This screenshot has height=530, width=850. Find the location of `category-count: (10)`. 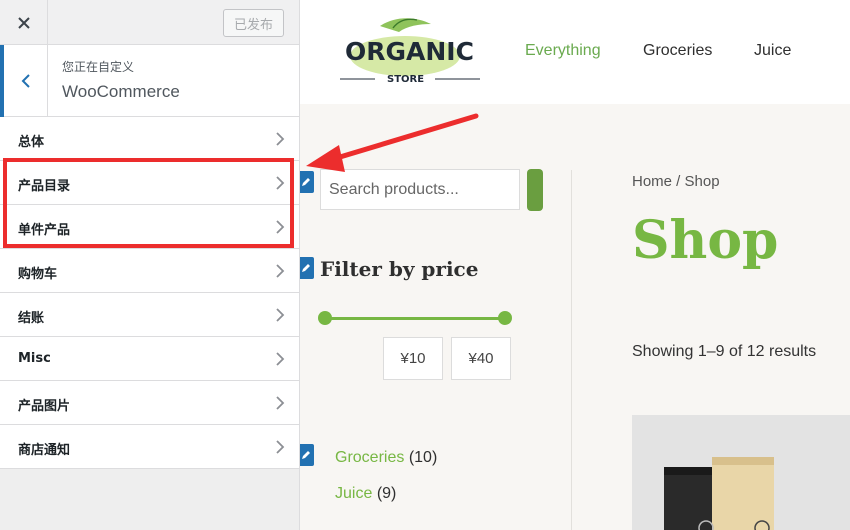

category-count: (10) is located at coordinates (423, 457).